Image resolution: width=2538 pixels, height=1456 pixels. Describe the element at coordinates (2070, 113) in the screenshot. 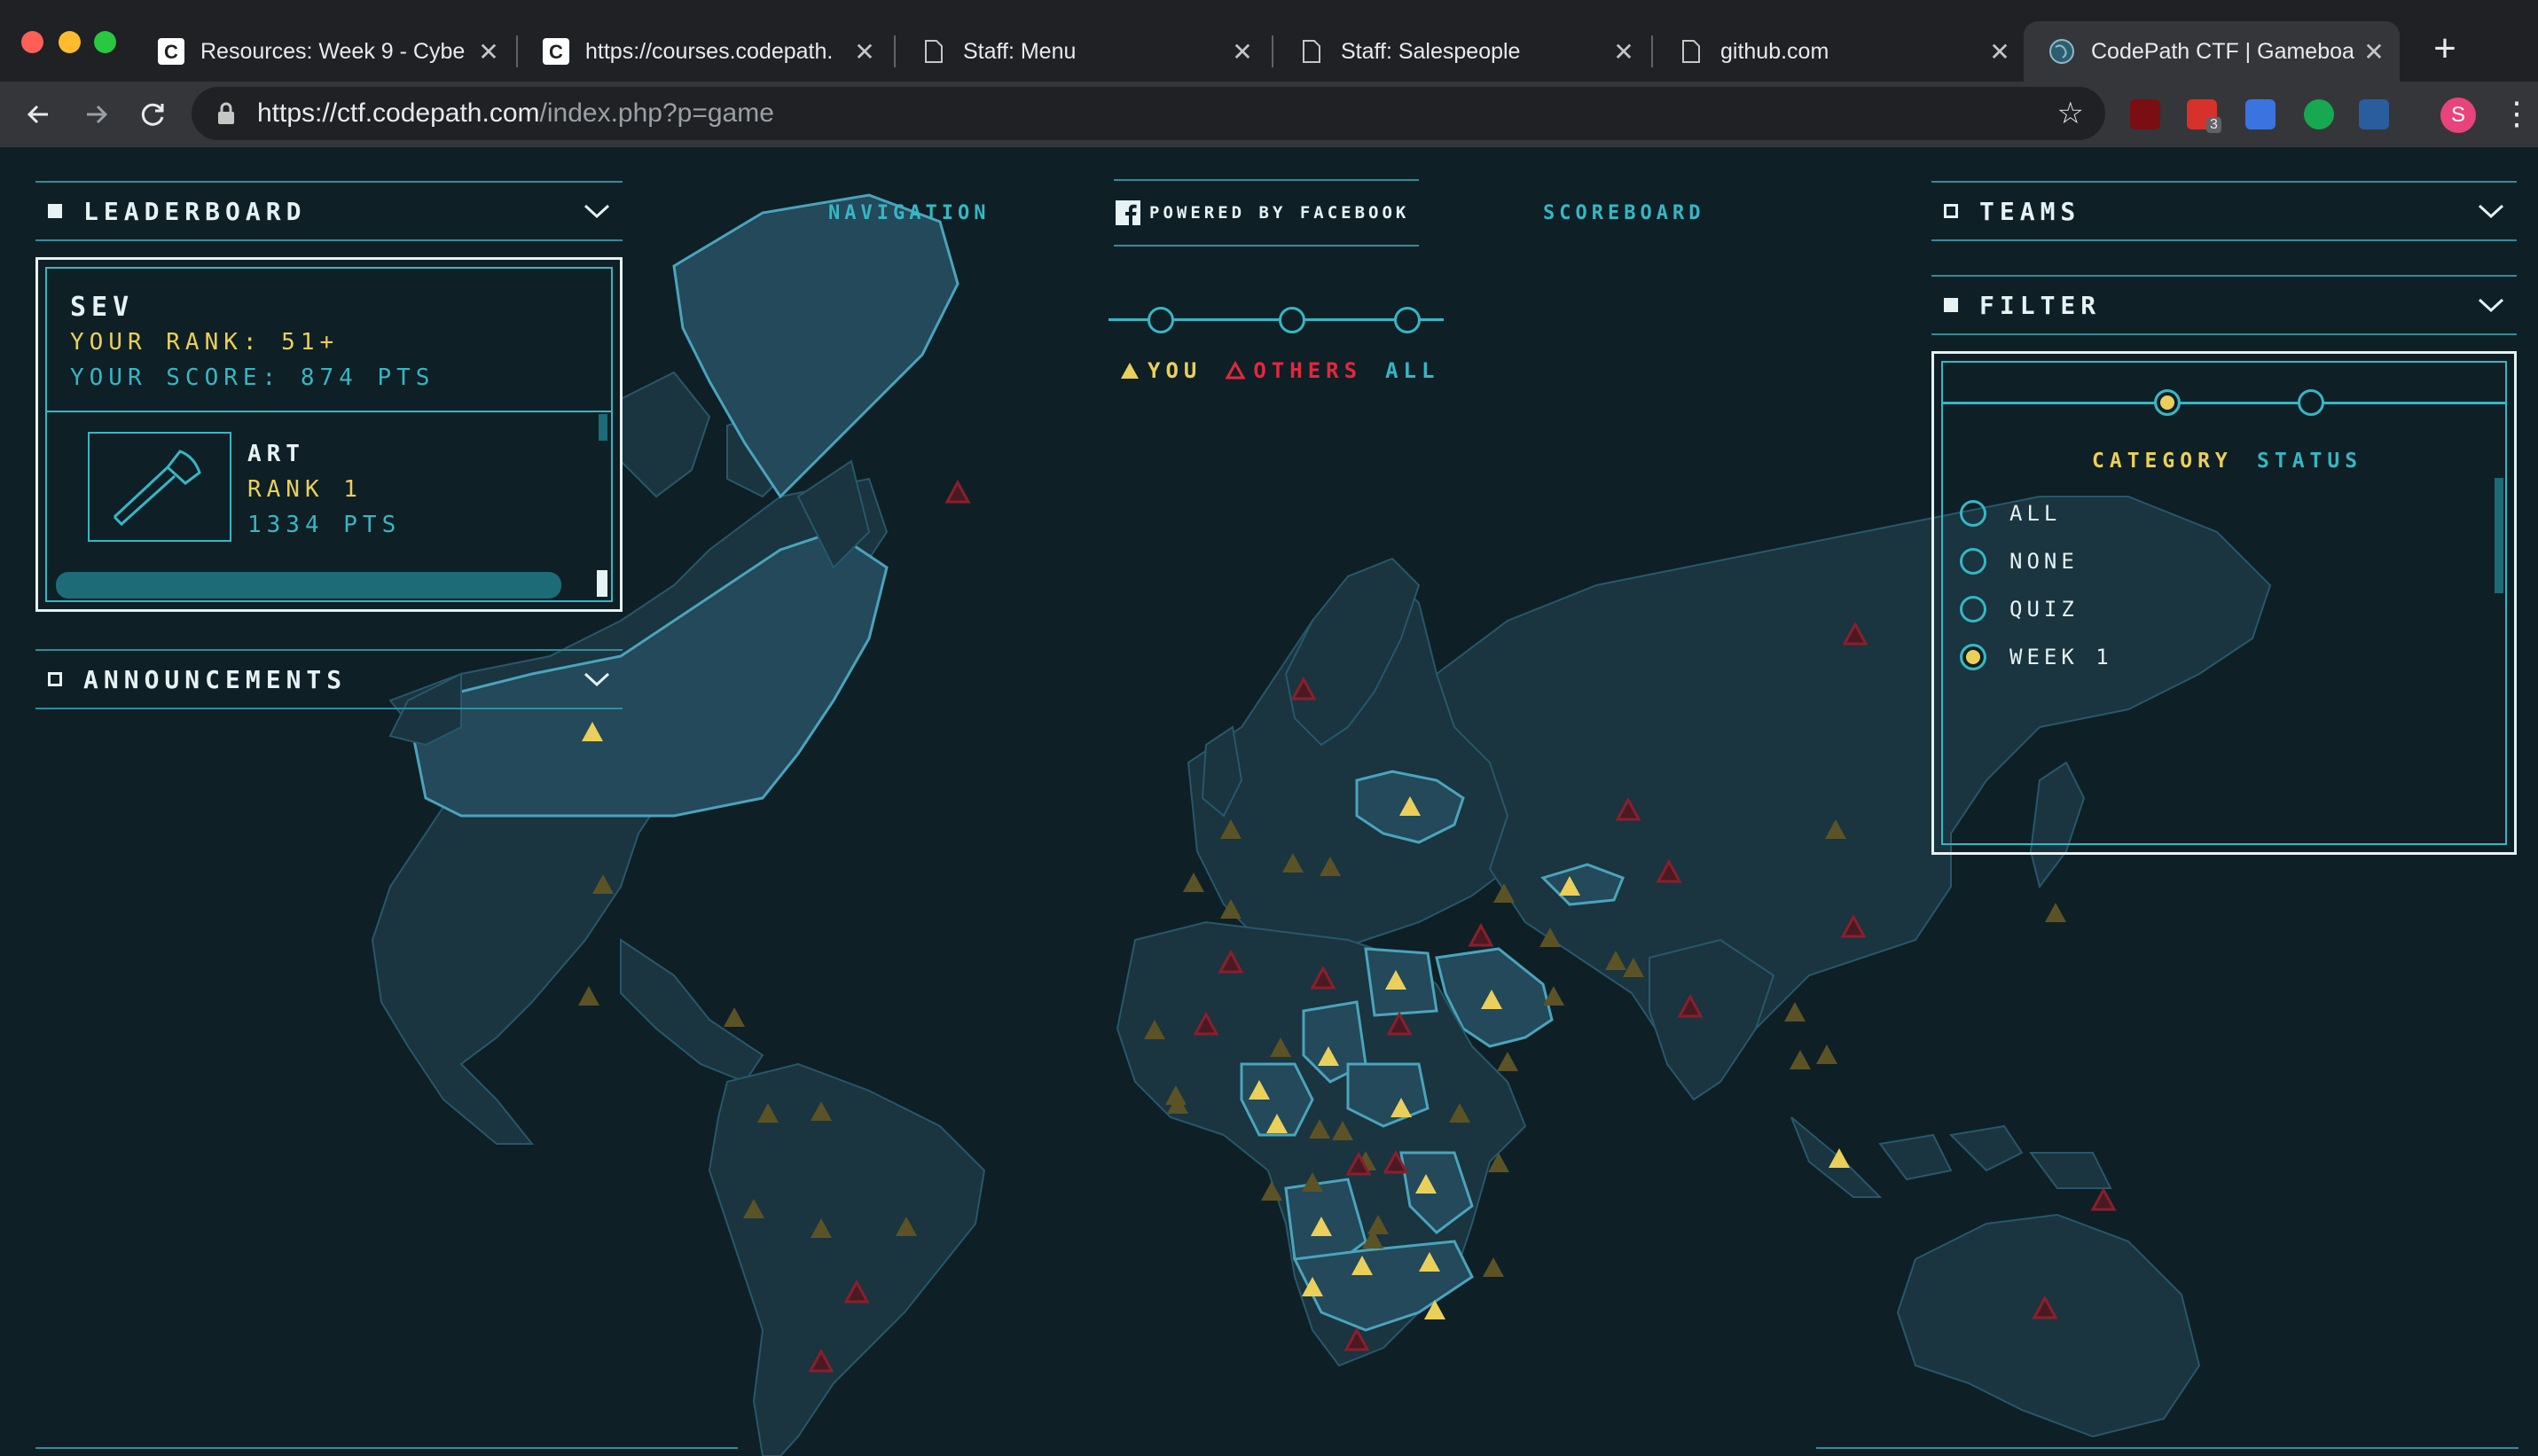

I see `bookmark-star-icon: ☆` at that location.